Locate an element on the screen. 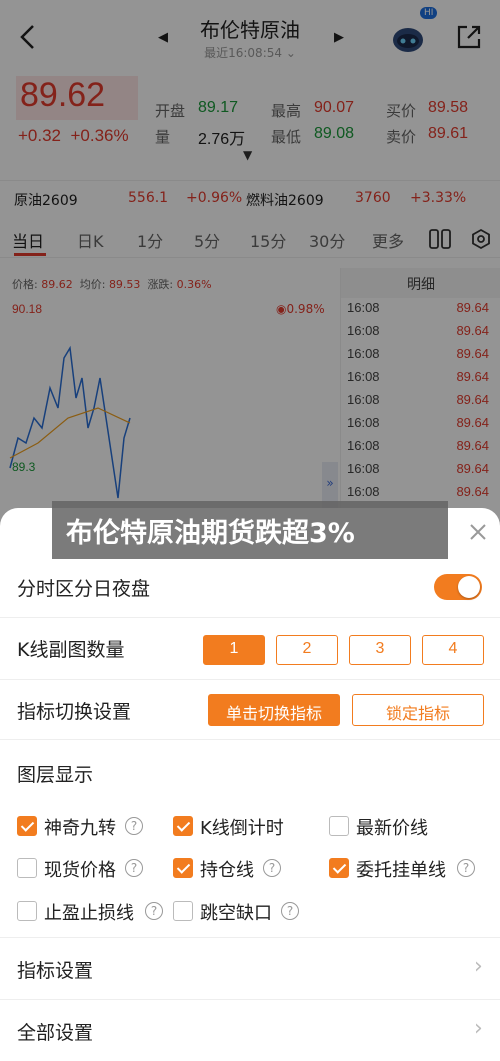 Image resolution: width=500 pixels, height=1061 pixels. all-settings-row: 全部设置 › is located at coordinates (250, 1030).